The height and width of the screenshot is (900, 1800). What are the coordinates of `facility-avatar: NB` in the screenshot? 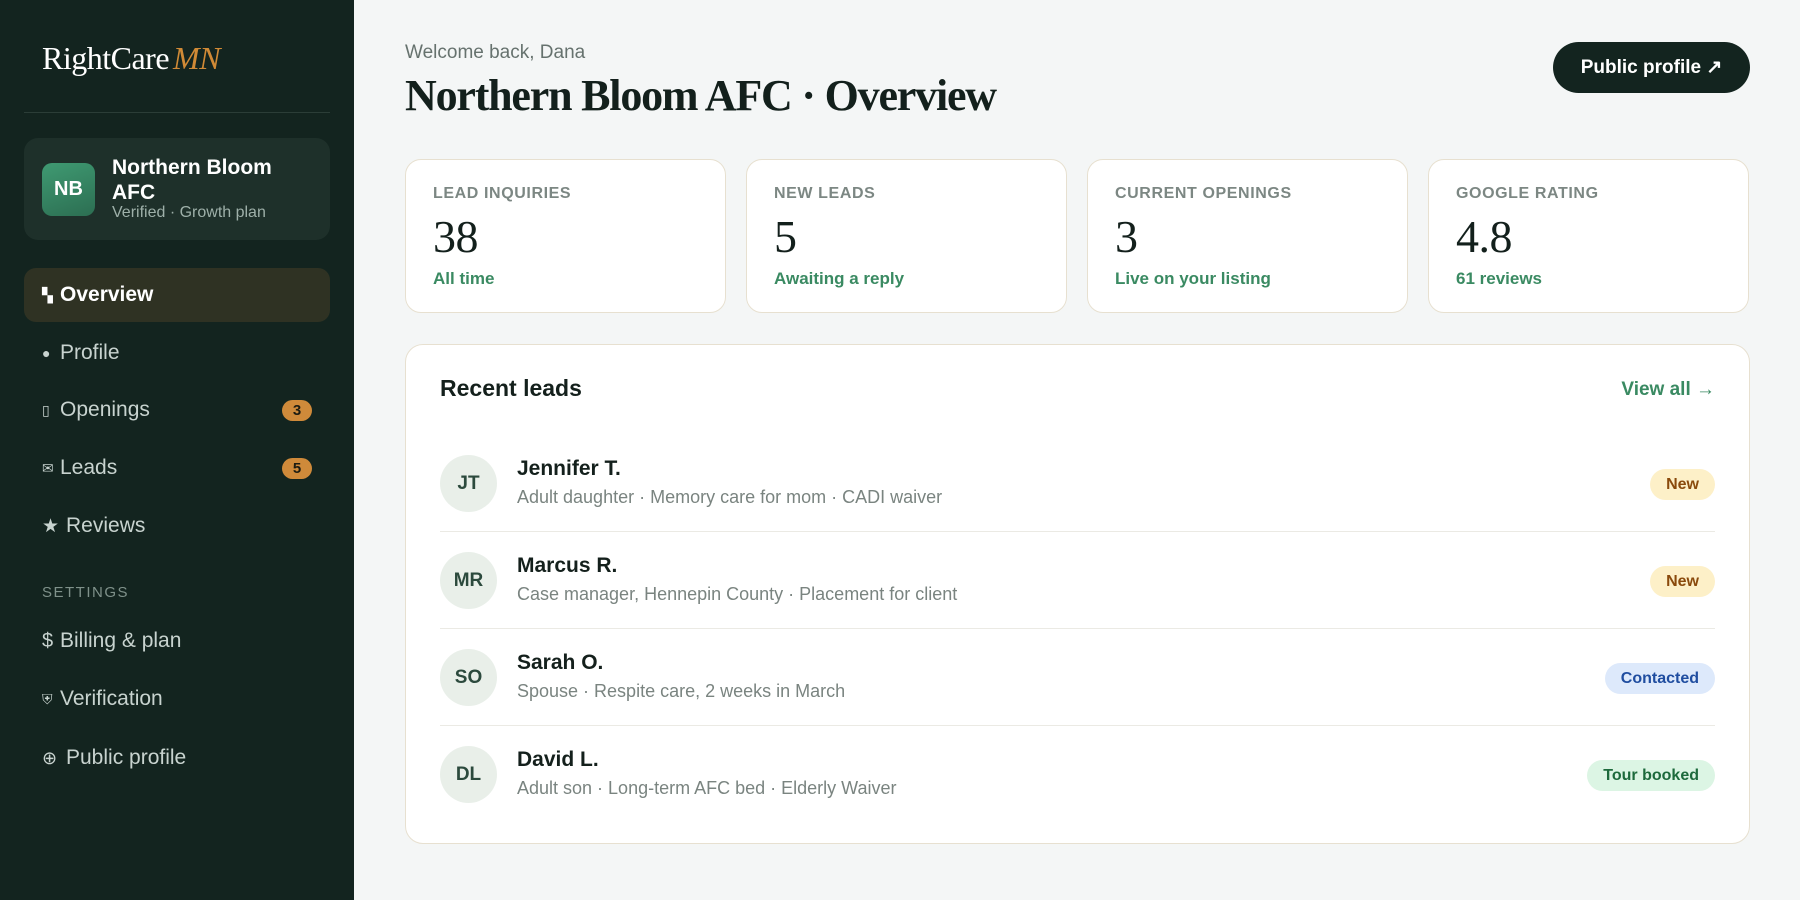 It's located at (68, 189).